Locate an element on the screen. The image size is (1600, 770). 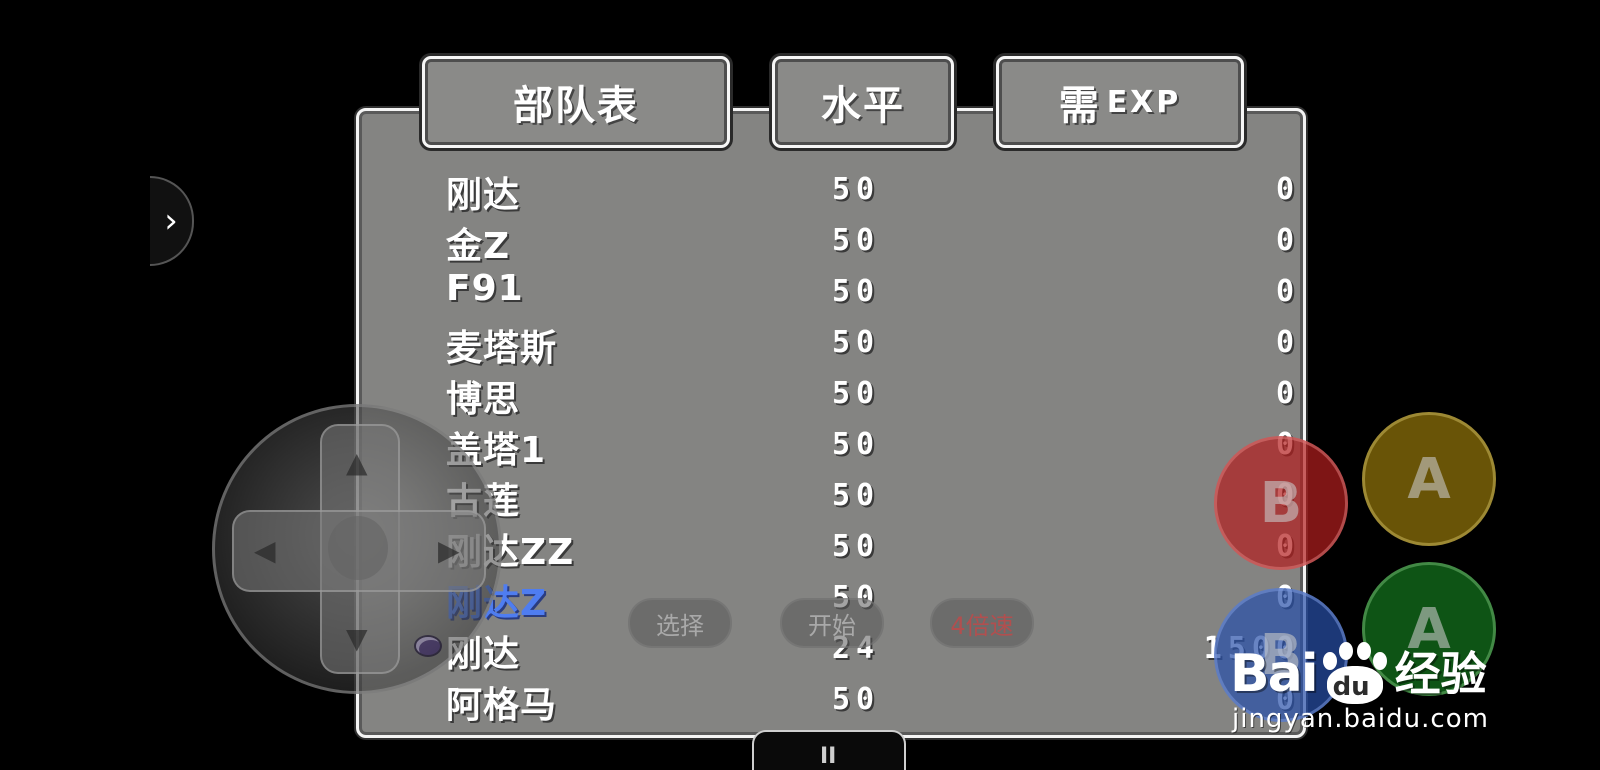
a-button-label: A is located at coordinates (1429, 479).